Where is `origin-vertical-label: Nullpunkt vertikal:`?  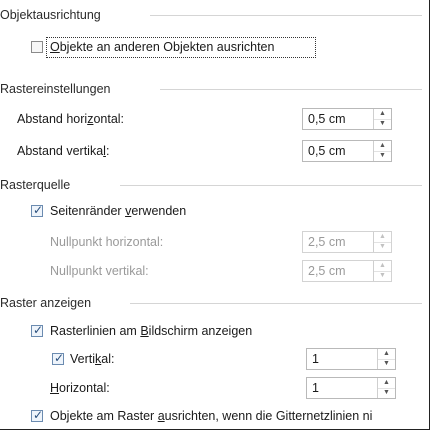 origin-vertical-label: Nullpunkt vertikal: is located at coordinates (99, 271).